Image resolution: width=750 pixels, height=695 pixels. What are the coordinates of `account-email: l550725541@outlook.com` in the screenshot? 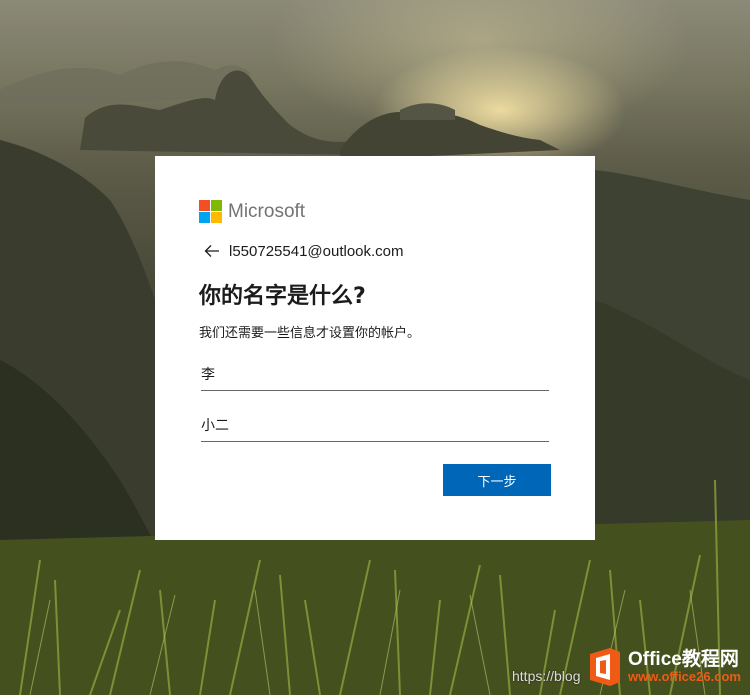 It's located at (316, 251).